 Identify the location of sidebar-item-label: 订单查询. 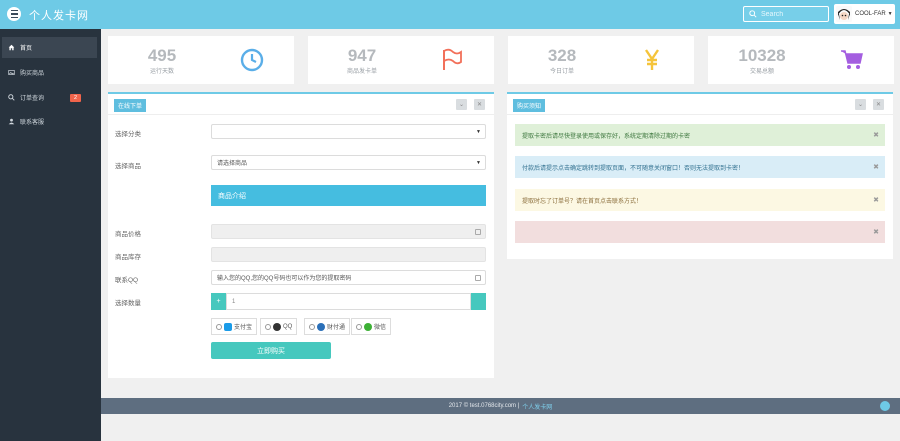
(32, 99).